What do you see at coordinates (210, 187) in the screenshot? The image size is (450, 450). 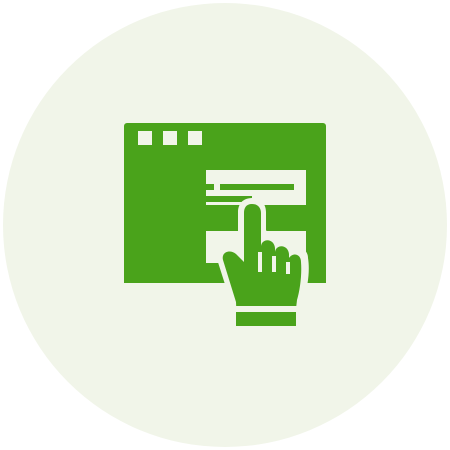 I see `text-bullet` at bounding box center [210, 187].